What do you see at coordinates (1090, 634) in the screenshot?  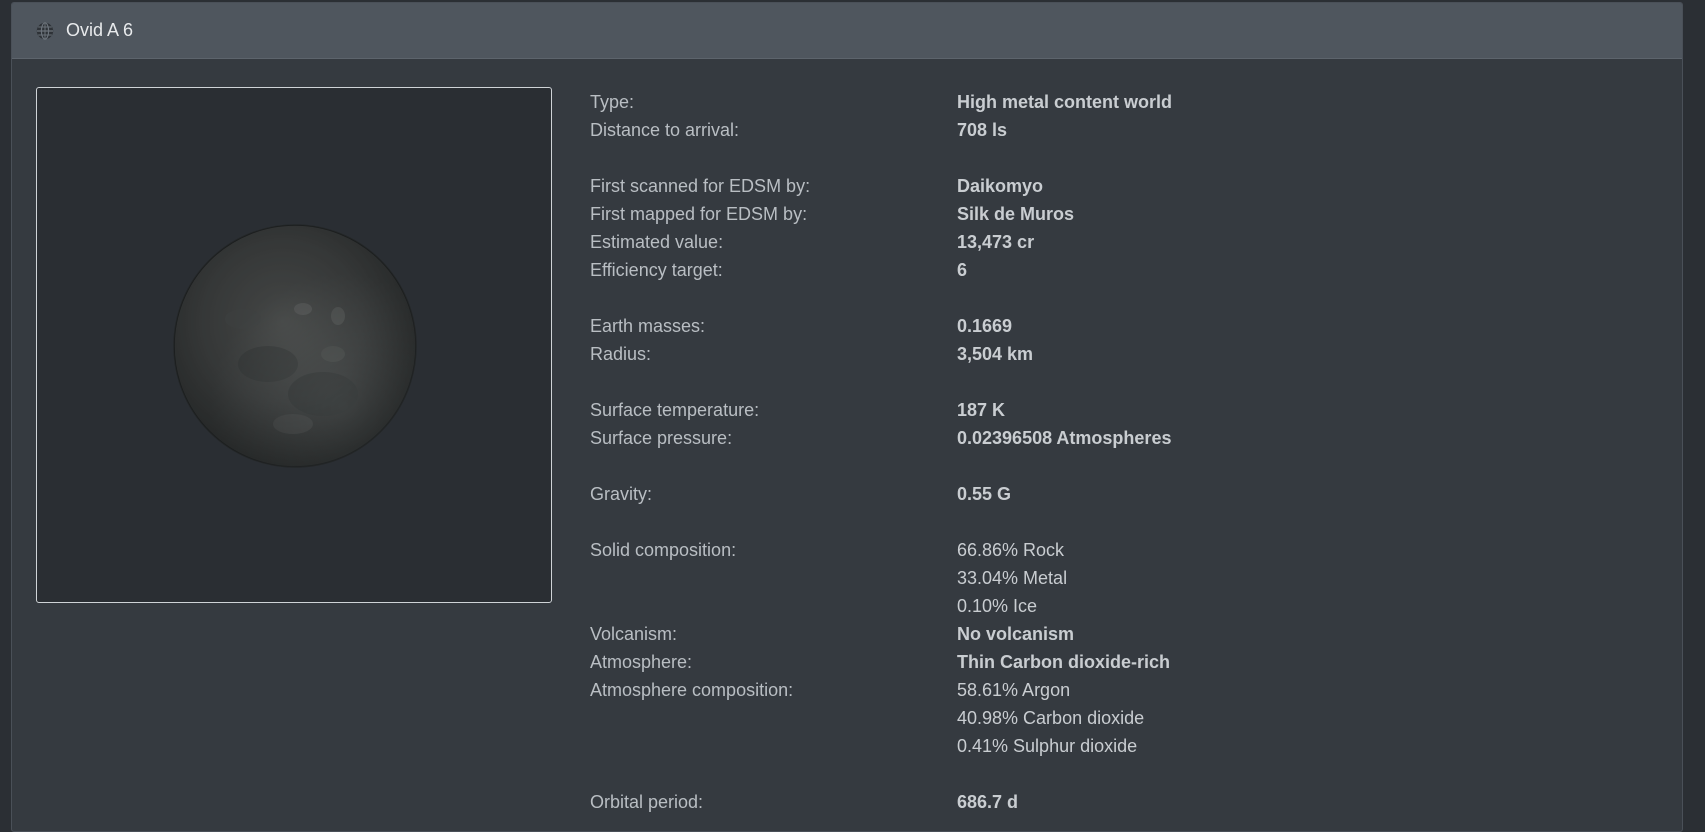 I see `detail-row: Volcanism: No volcanism` at bounding box center [1090, 634].